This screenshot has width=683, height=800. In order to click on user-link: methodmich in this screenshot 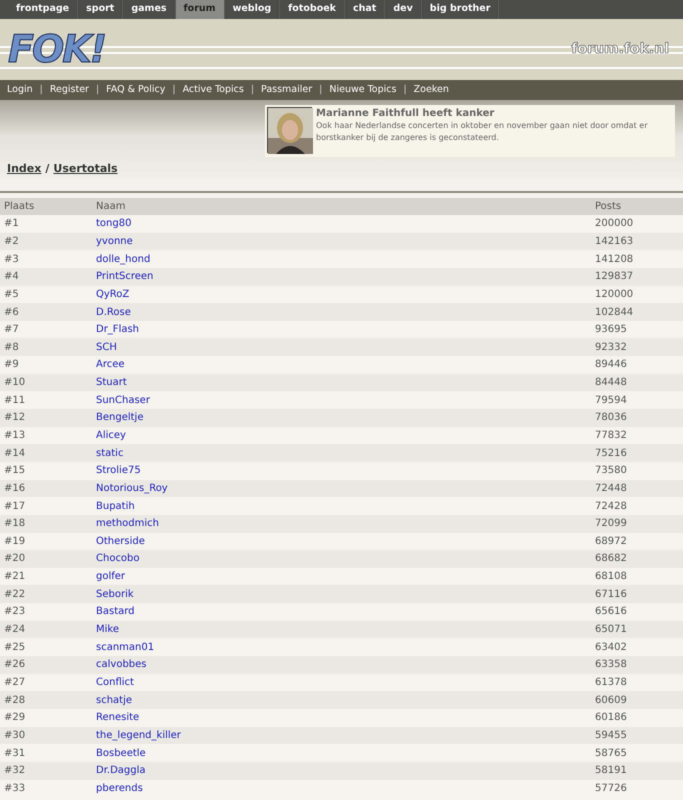, I will do `click(127, 524)`.